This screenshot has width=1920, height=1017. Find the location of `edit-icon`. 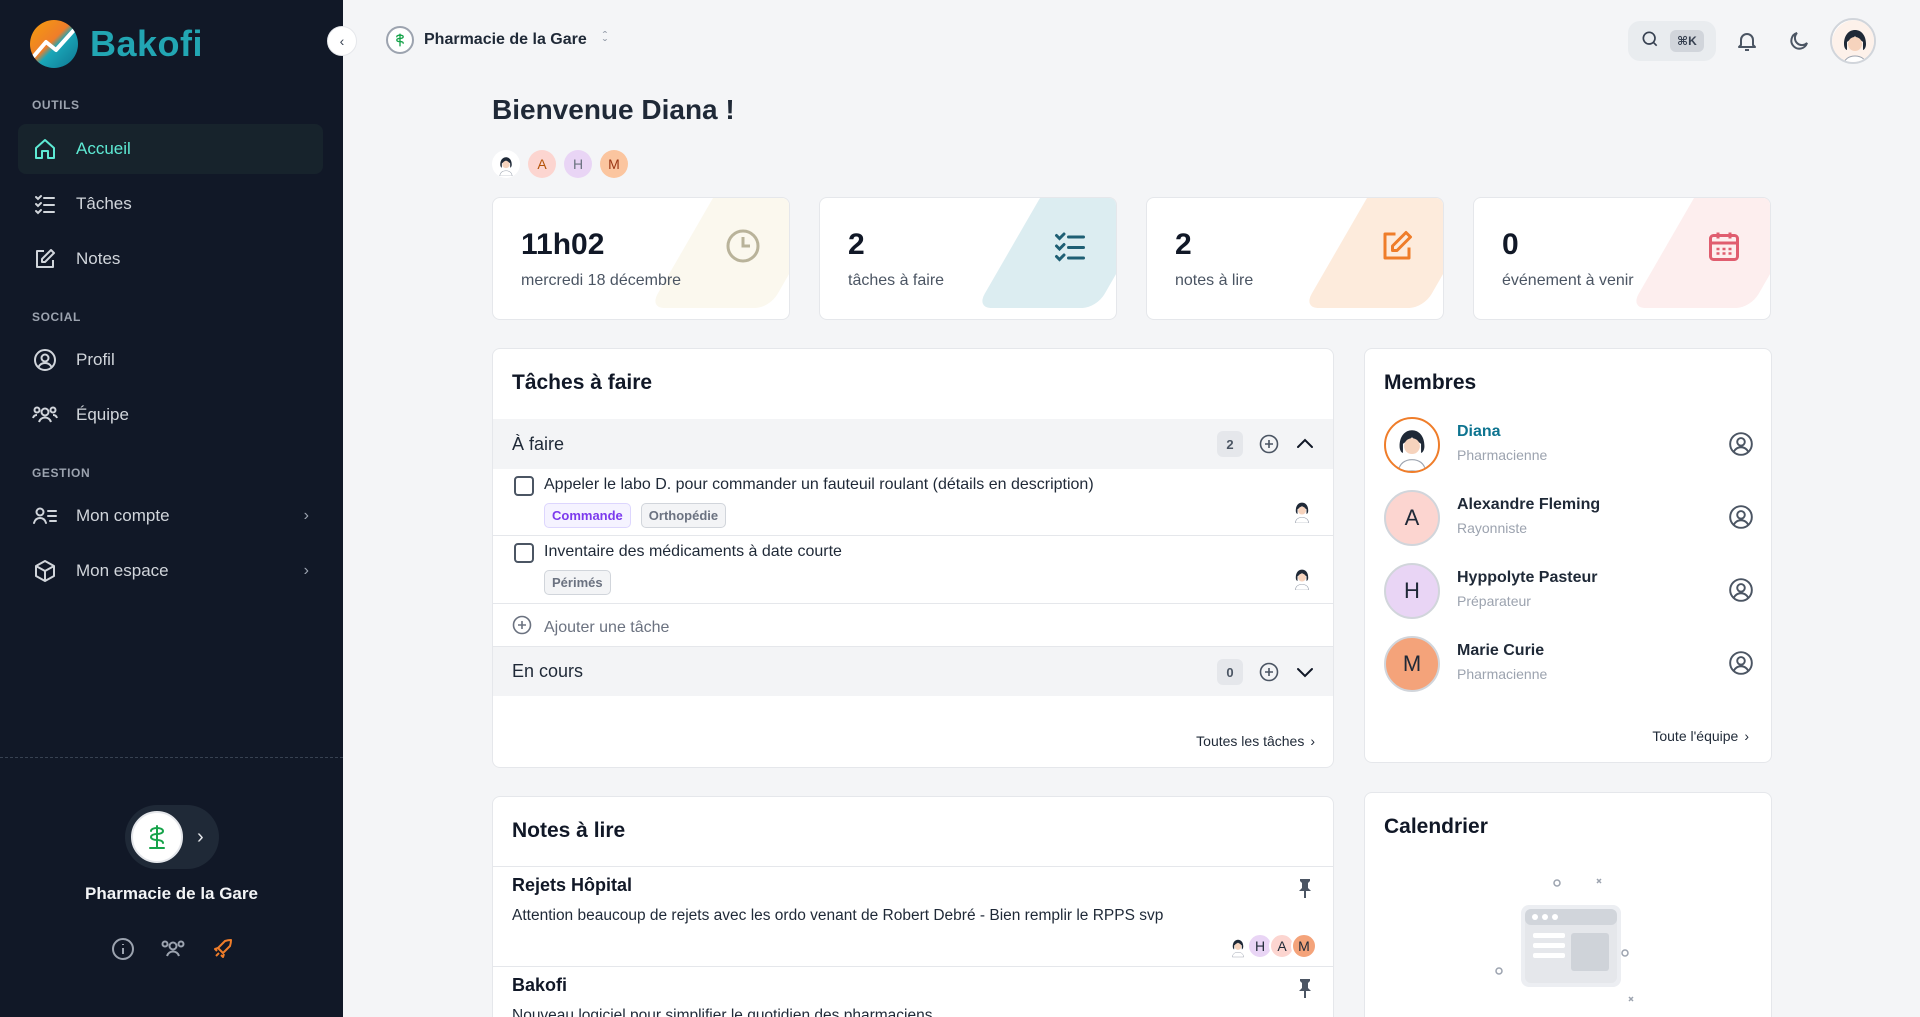

edit-icon is located at coordinates (1397, 246).